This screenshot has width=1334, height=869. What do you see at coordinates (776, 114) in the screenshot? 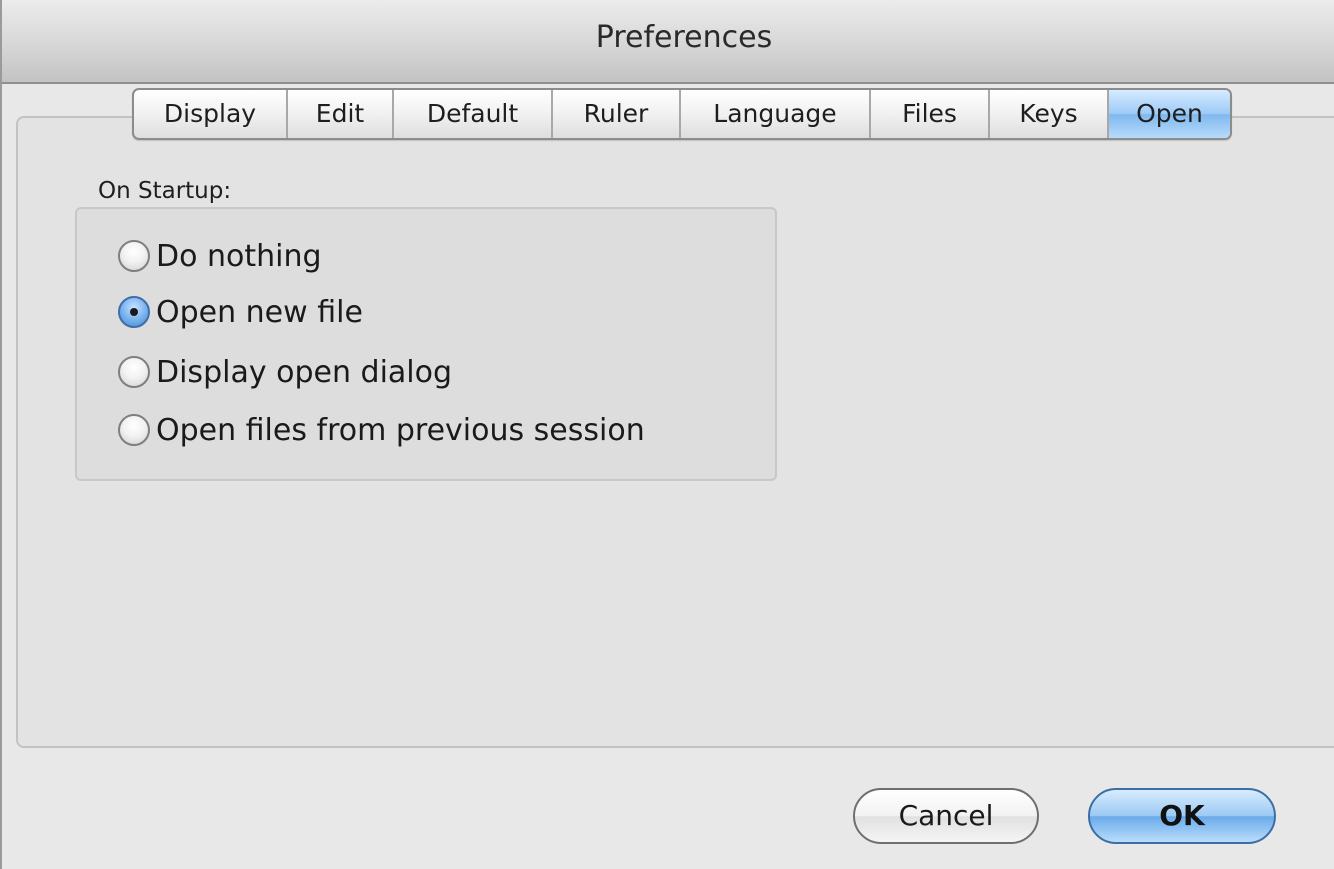
I see `tab-language: Language` at bounding box center [776, 114].